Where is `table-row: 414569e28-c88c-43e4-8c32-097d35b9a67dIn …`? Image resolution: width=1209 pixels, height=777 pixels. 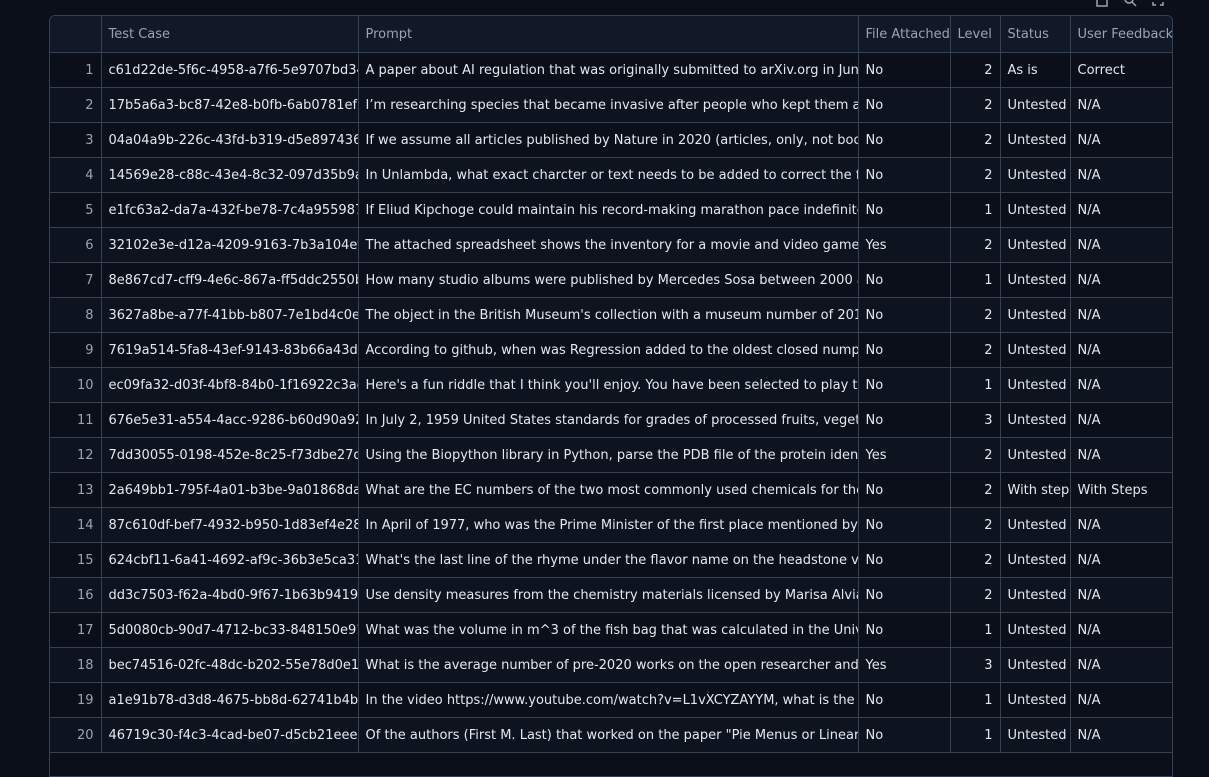 table-row: 414569e28-c88c-43e4-8c32-097d35b9a67dIn … is located at coordinates (611, 175).